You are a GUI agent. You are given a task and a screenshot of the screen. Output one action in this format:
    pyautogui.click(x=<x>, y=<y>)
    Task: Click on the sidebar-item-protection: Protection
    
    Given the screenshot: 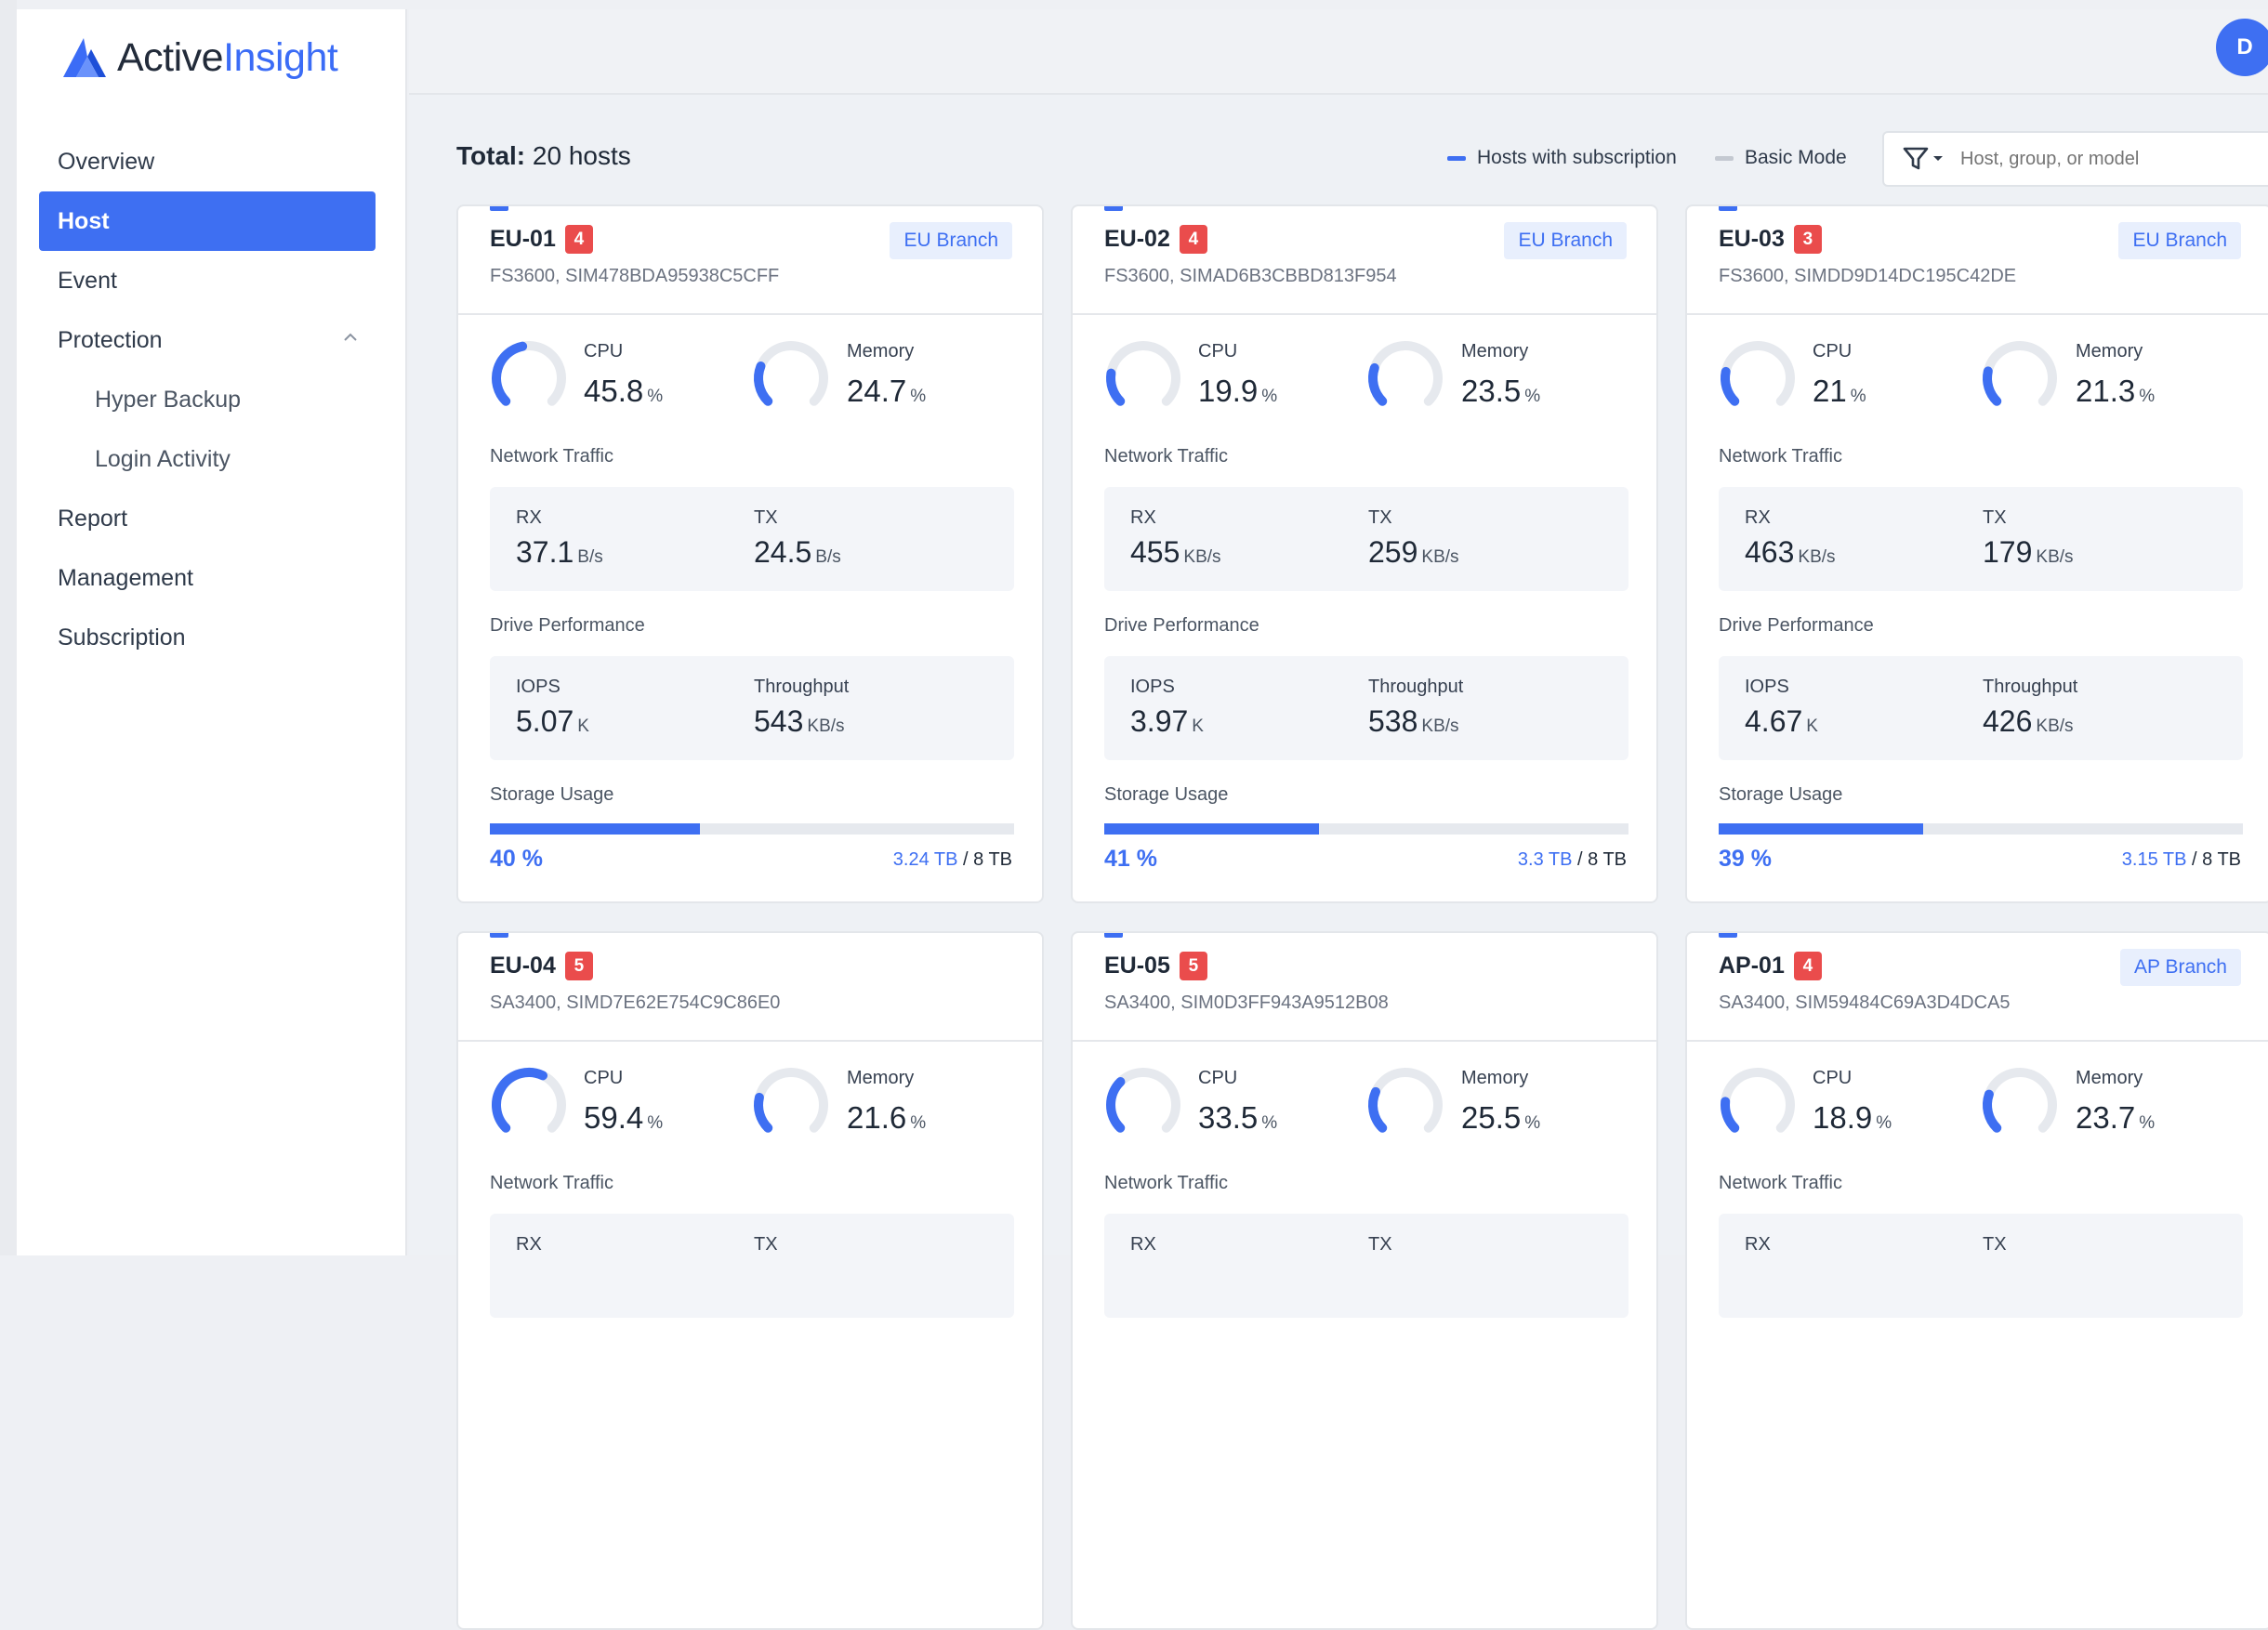 What is the action you would take?
    pyautogui.click(x=207, y=340)
    